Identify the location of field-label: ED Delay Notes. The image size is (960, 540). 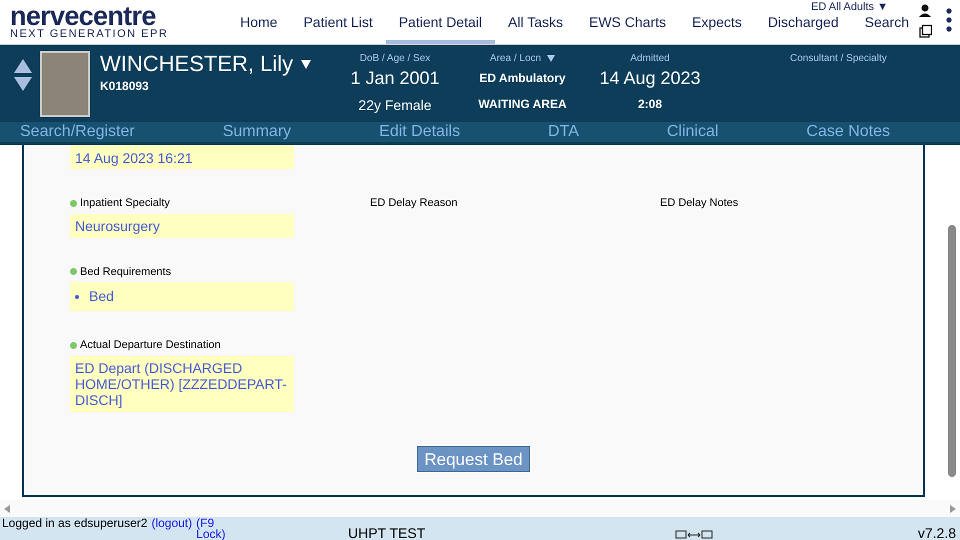
(699, 203).